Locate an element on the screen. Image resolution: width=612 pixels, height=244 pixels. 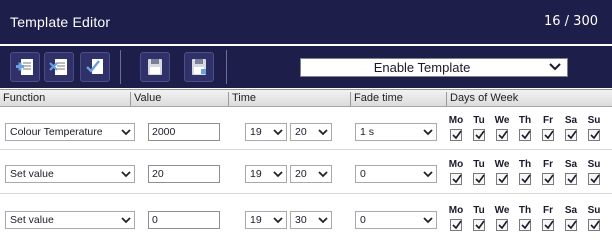
day-sa: Sa is located at coordinates (571, 172).